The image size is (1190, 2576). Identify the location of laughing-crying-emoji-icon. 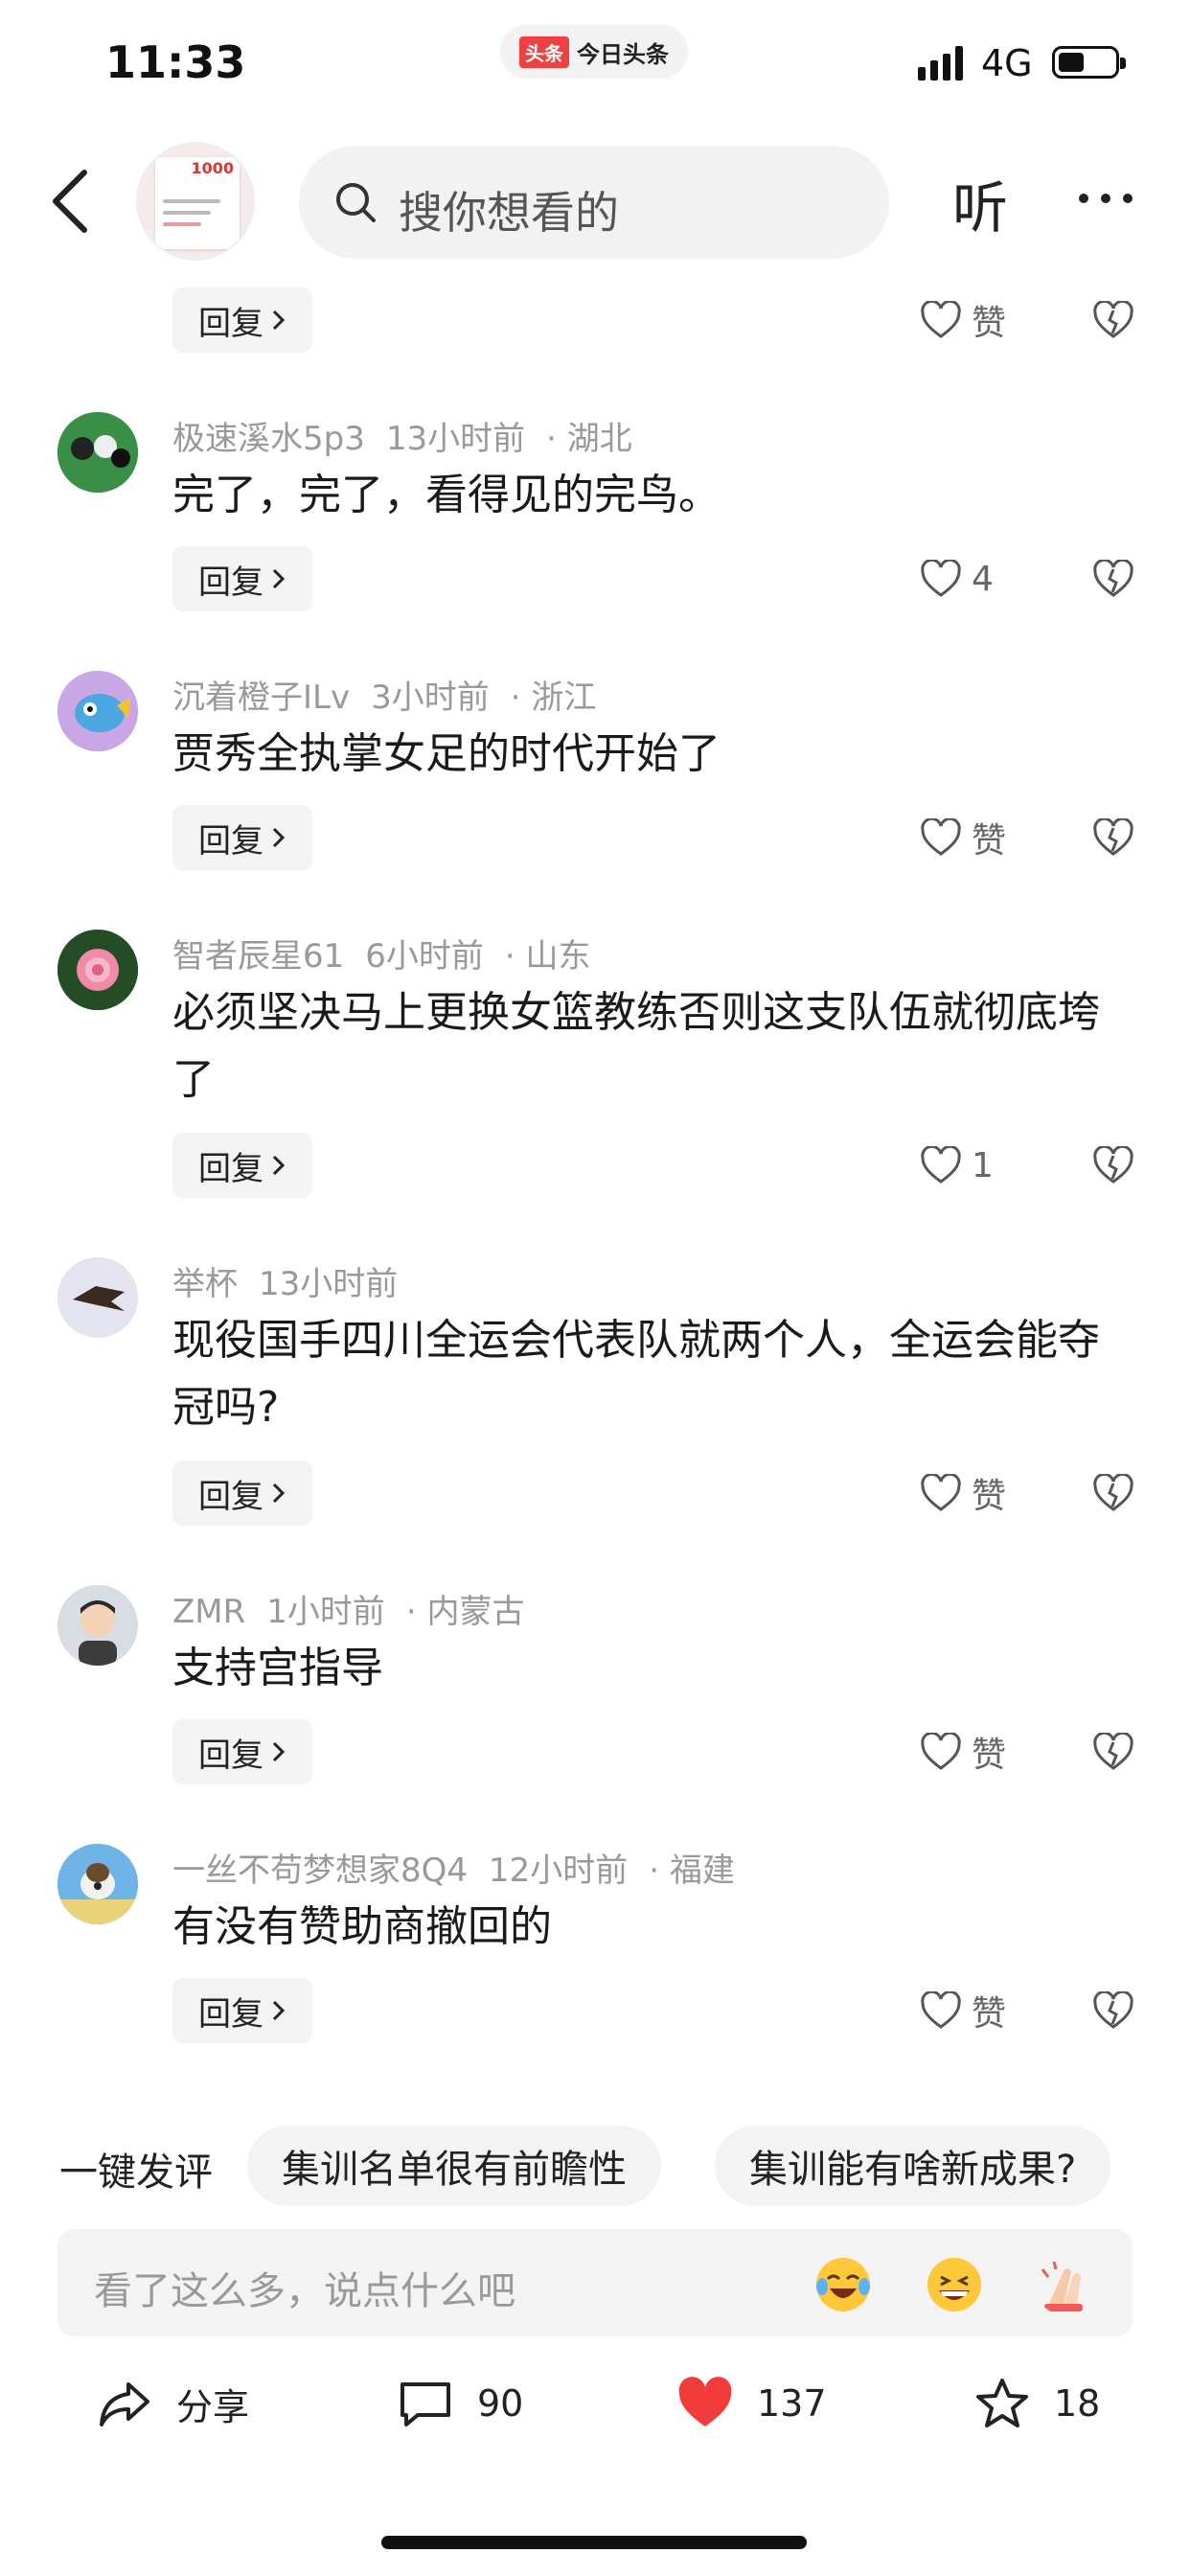
(843, 2284).